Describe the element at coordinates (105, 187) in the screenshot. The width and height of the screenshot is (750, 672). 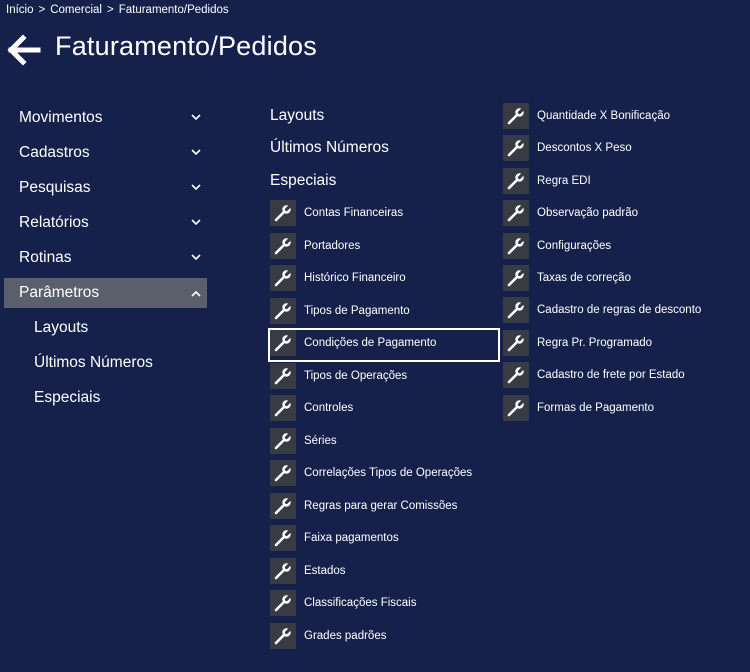
I see `sidebar-item-pesquisas: Pesquisas` at that location.